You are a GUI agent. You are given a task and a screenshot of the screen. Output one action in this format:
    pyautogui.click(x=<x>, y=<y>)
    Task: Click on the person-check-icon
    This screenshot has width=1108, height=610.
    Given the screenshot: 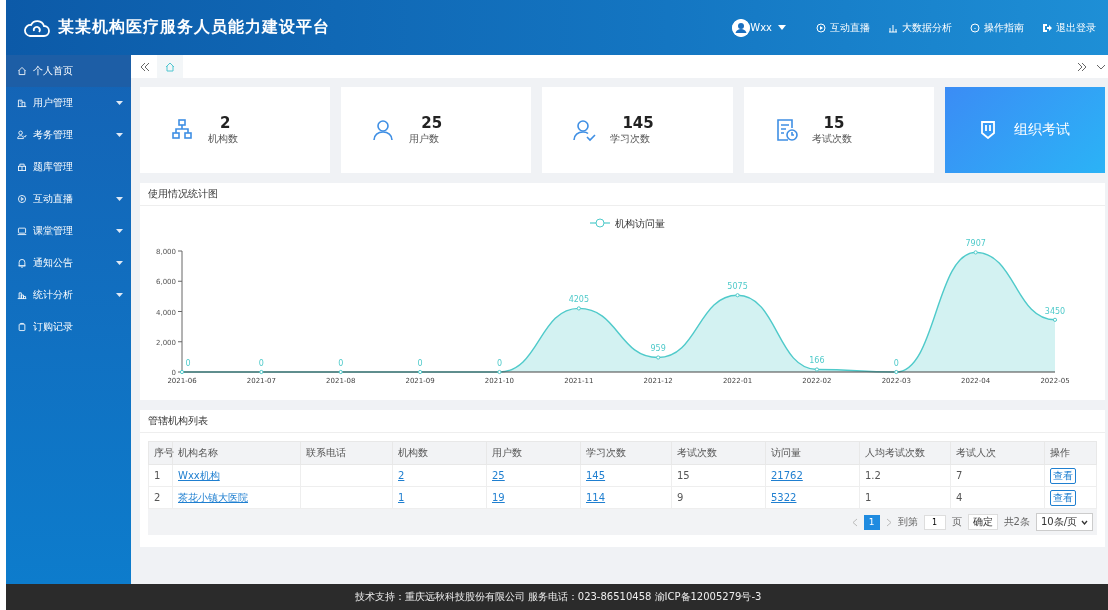 What is the action you would take?
    pyautogui.click(x=22, y=135)
    